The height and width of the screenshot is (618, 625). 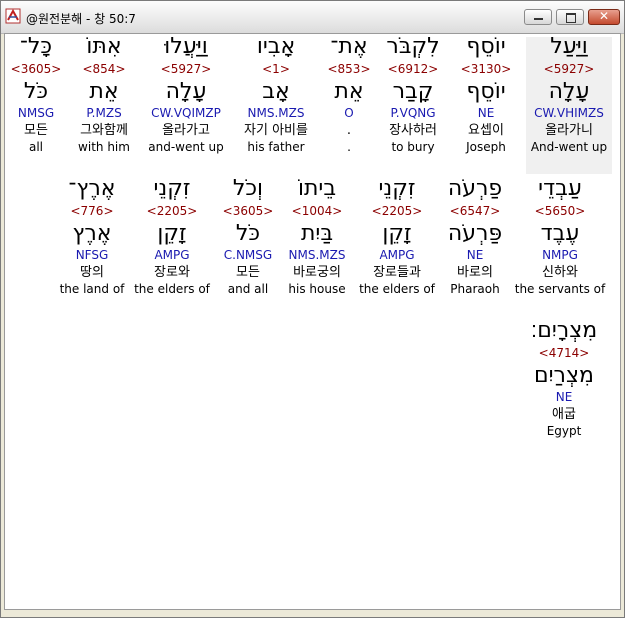 I want to click on parsing-code: NMS.MZS, so click(x=276, y=113).